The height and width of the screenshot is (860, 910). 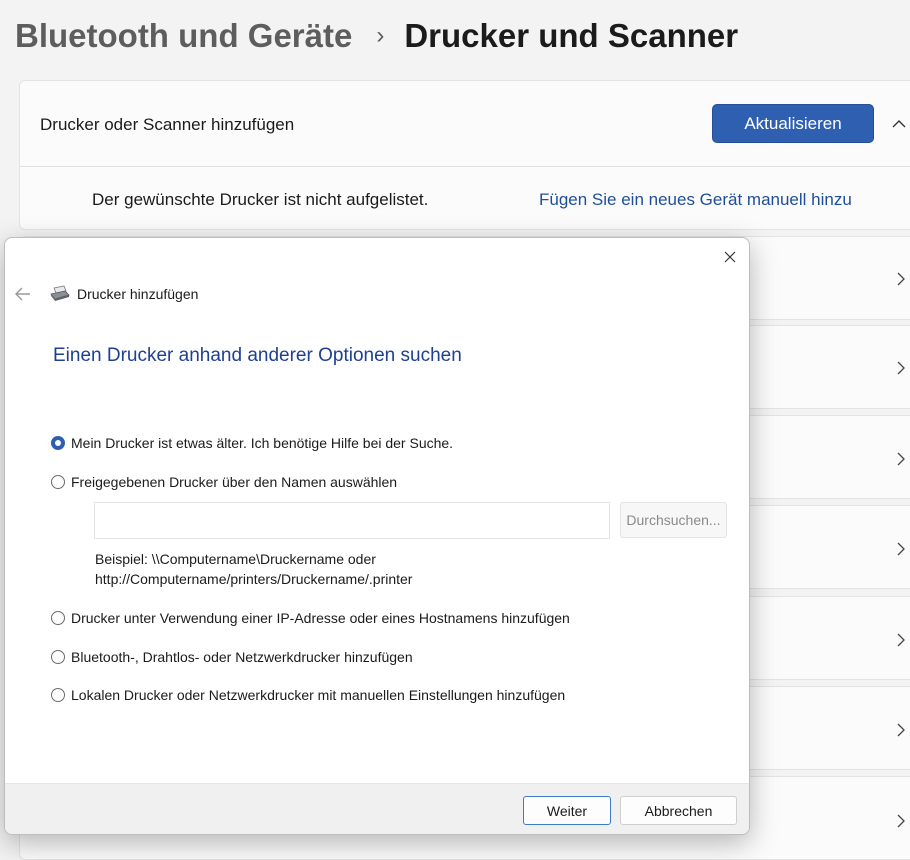 I want to click on refresh-button: Aktualisieren, so click(x=793, y=123).